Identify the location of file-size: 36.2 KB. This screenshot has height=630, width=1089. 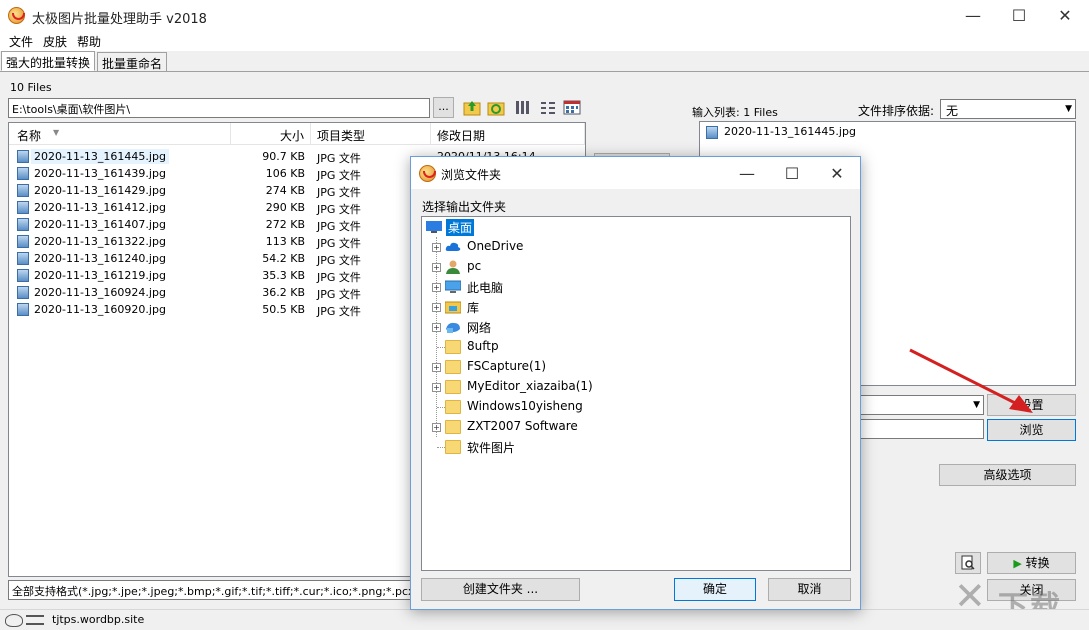
(283, 292).